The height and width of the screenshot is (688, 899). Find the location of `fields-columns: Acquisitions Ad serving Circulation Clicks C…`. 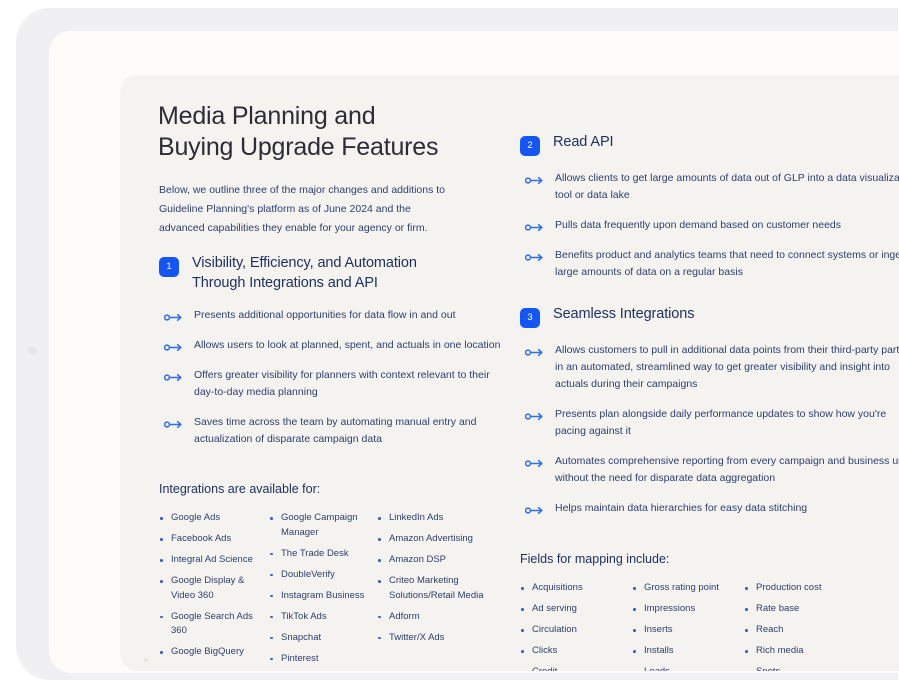

fields-columns: Acquisitions Ad serving Circulation Clicks C… is located at coordinates (709, 626).